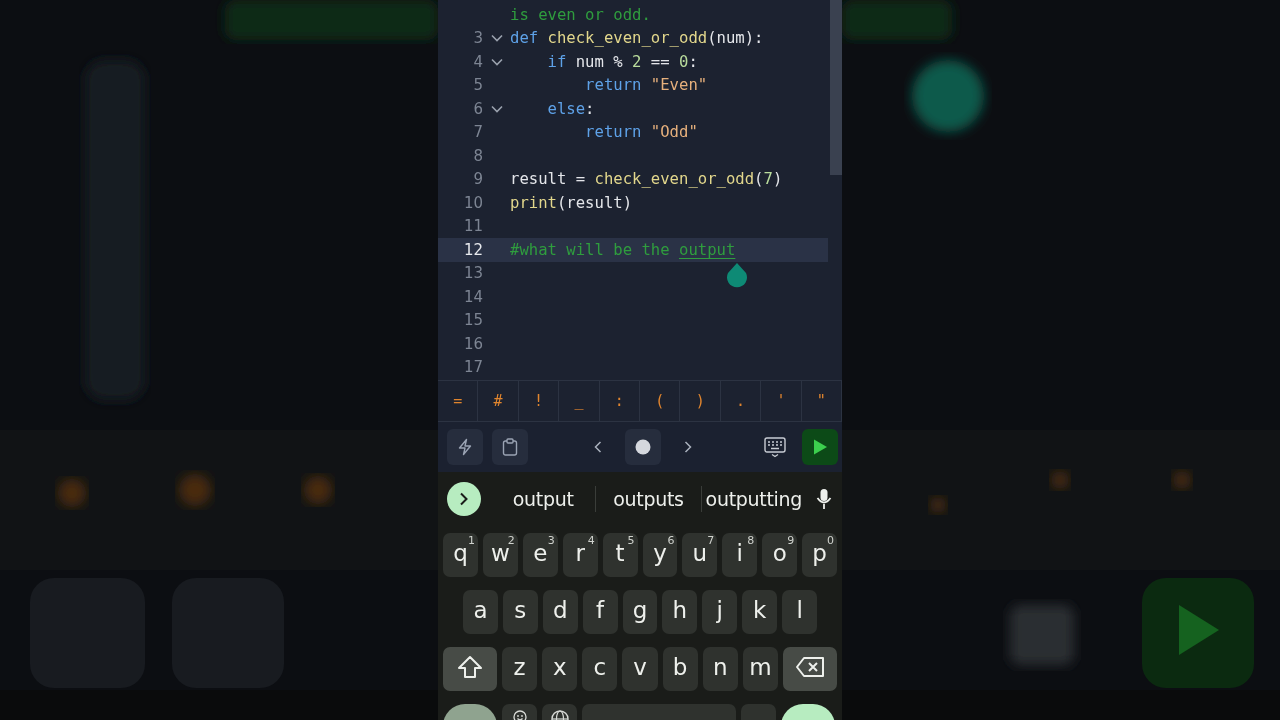 Image resolution: width=1280 pixels, height=720 pixels. I want to click on clipboard-icon, so click(510, 447).